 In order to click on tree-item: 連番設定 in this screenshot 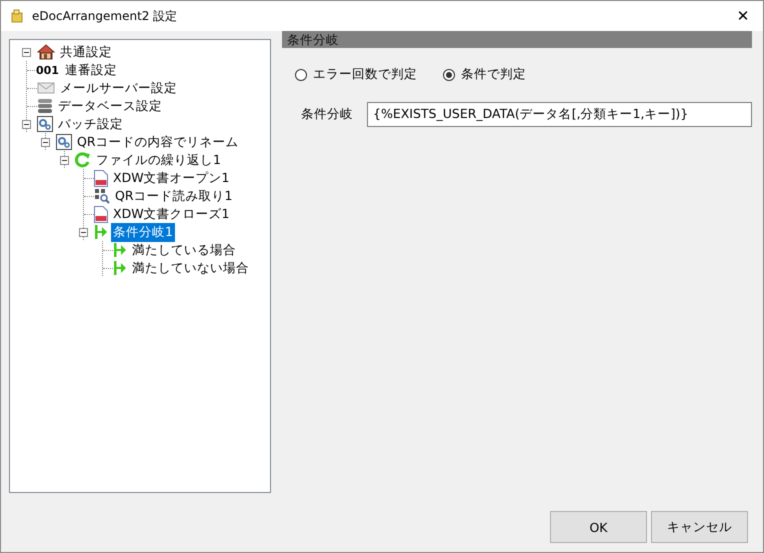, I will do `click(90, 70)`.